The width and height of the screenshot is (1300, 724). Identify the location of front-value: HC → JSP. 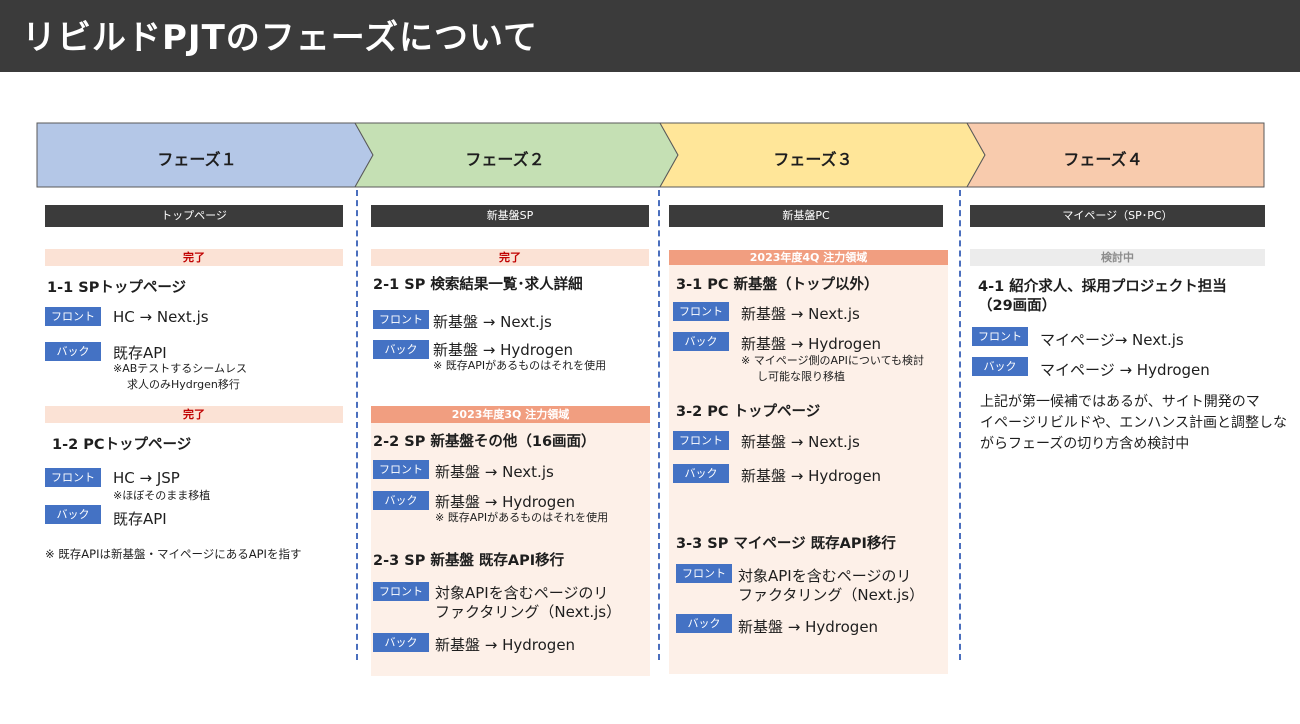
(146, 478).